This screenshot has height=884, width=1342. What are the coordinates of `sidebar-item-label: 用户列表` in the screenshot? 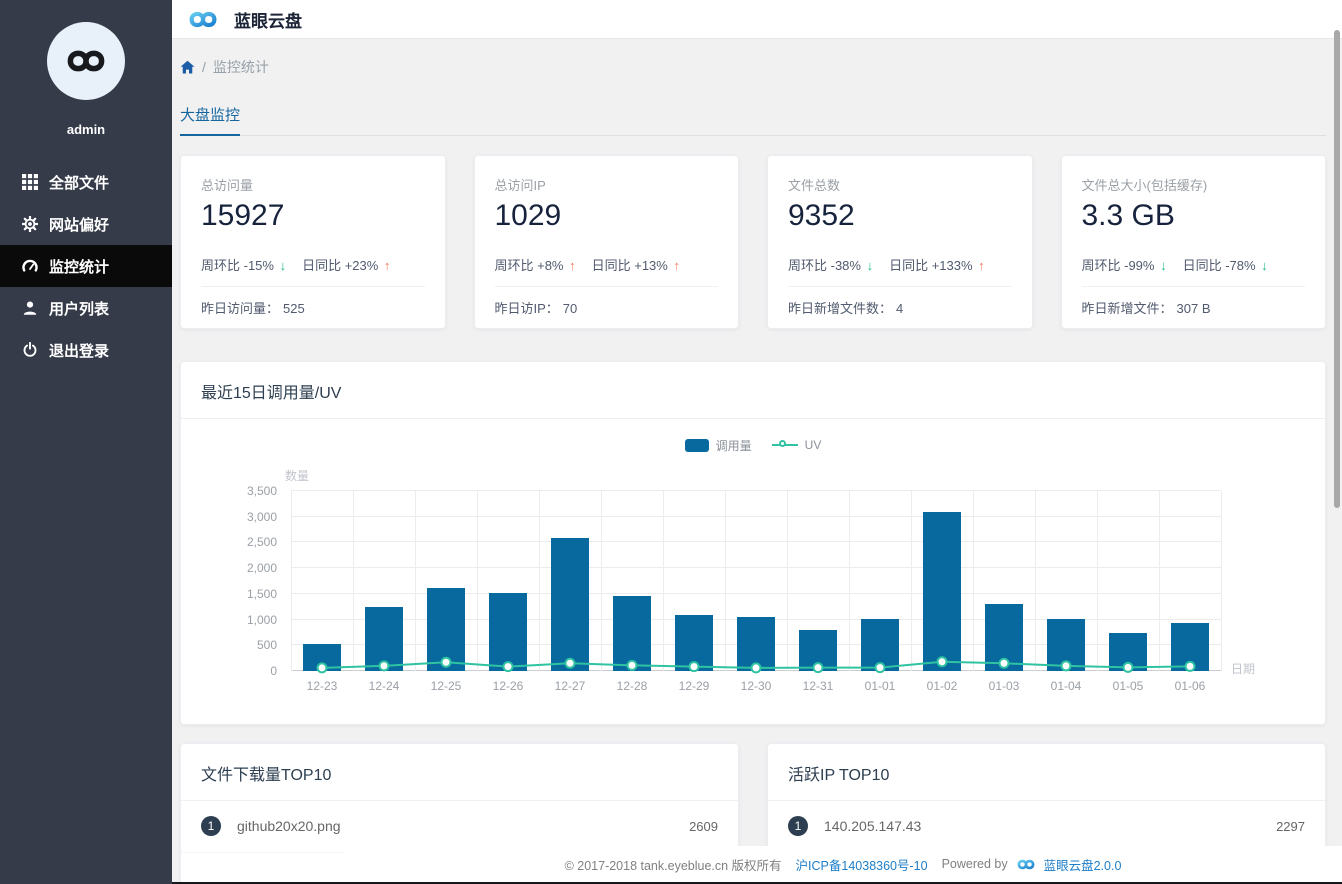 It's located at (79, 309).